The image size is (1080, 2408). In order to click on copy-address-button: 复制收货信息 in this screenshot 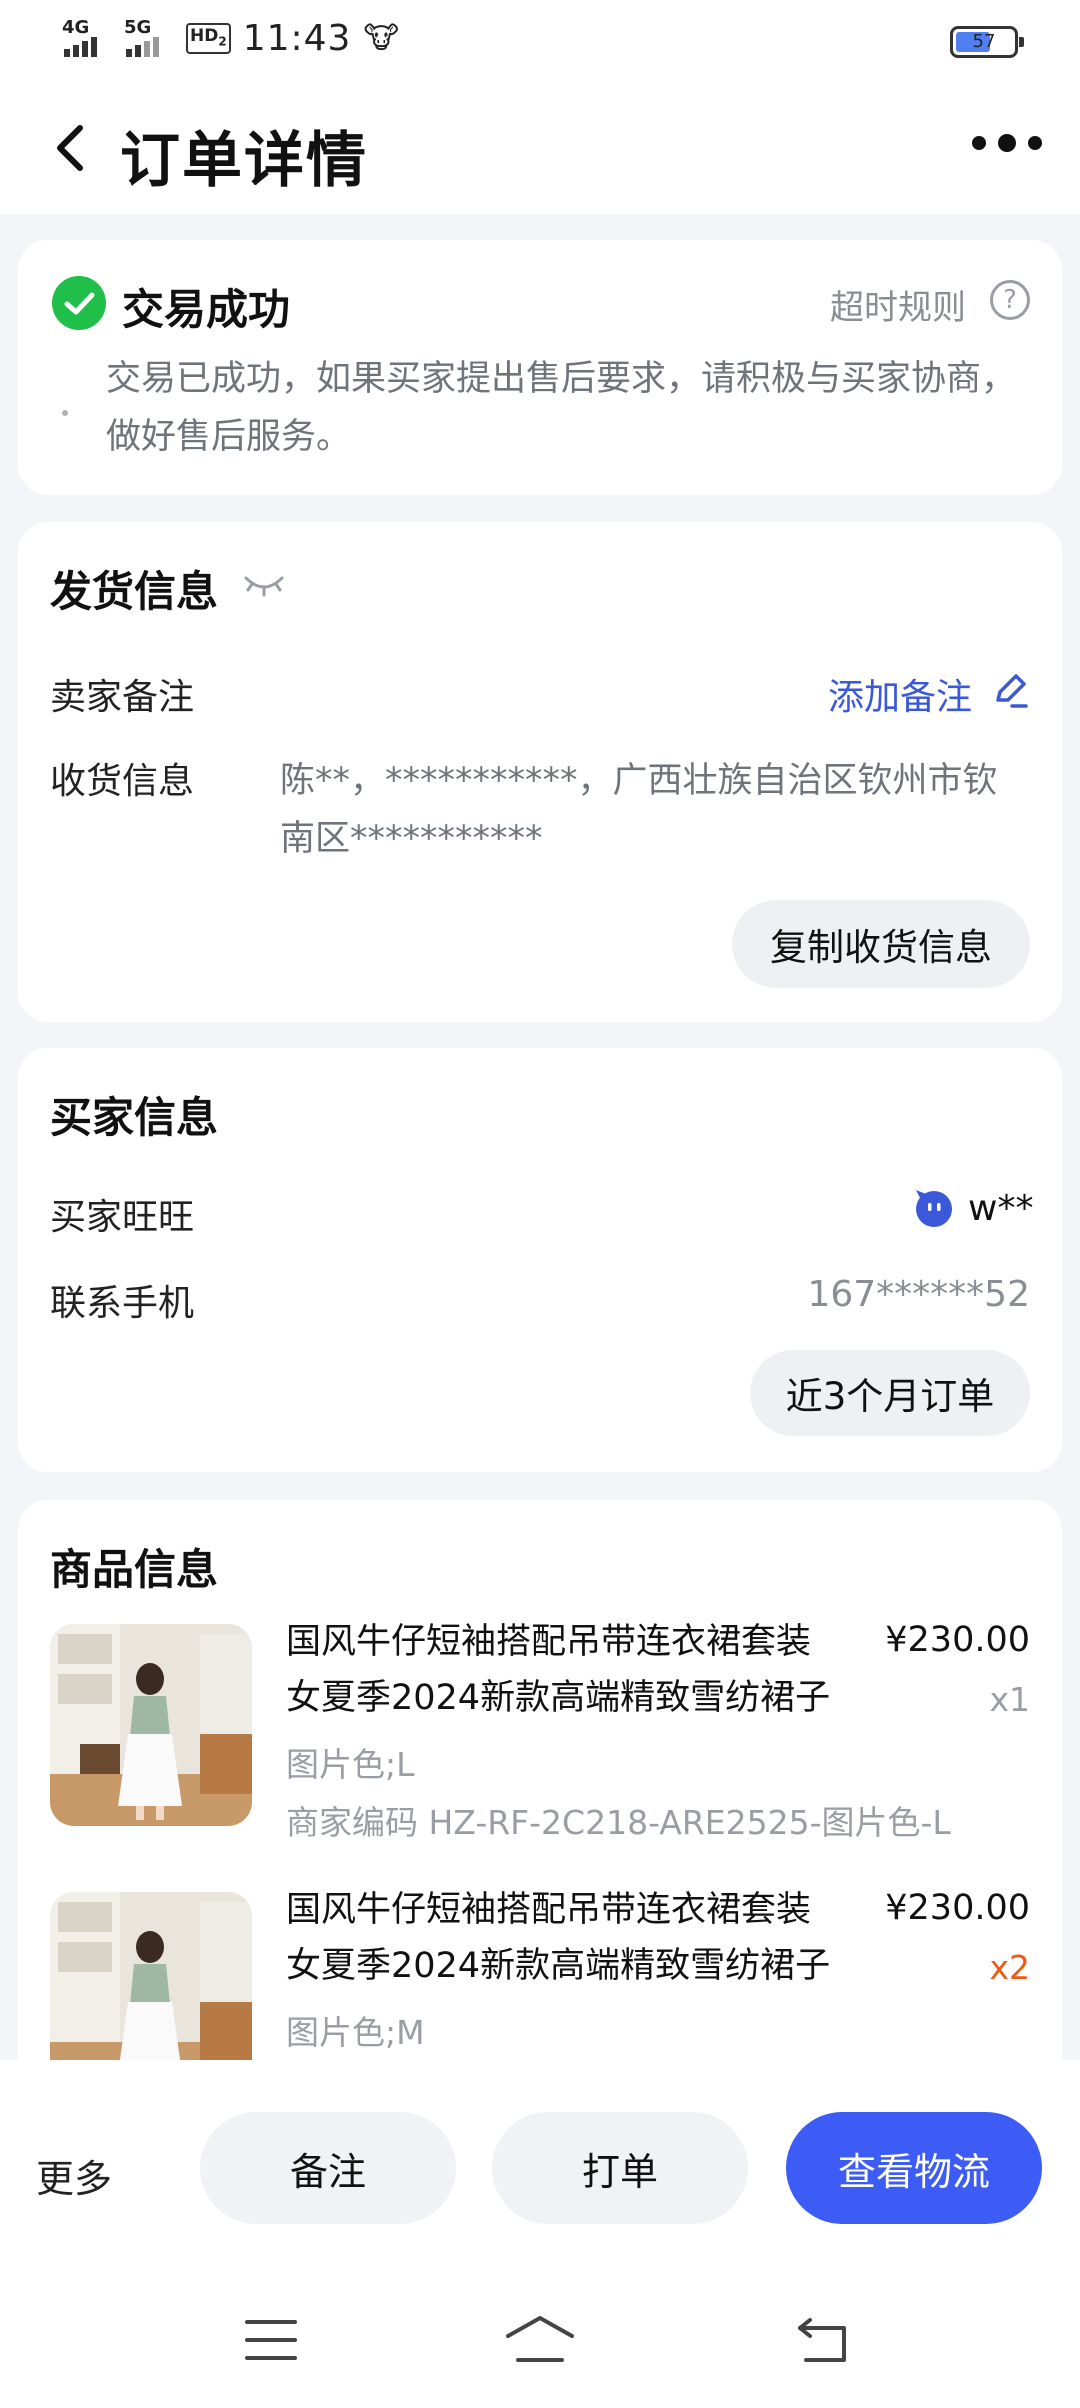, I will do `click(881, 944)`.